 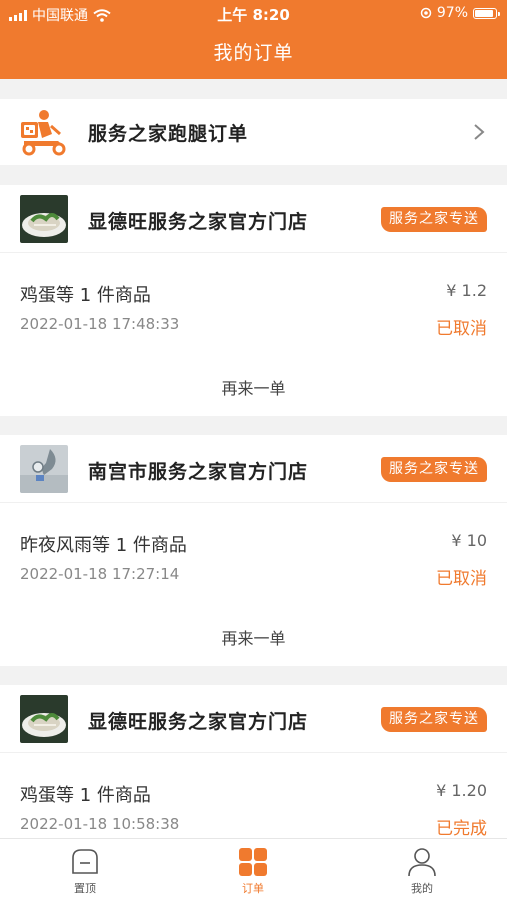 What do you see at coordinates (100, 324) in the screenshot?
I see `order-date: 2022-01-18 17:48:33` at bounding box center [100, 324].